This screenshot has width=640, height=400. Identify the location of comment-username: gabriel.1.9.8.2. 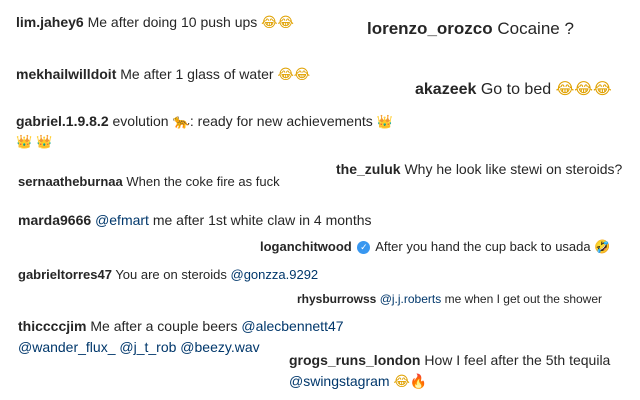
(62, 121).